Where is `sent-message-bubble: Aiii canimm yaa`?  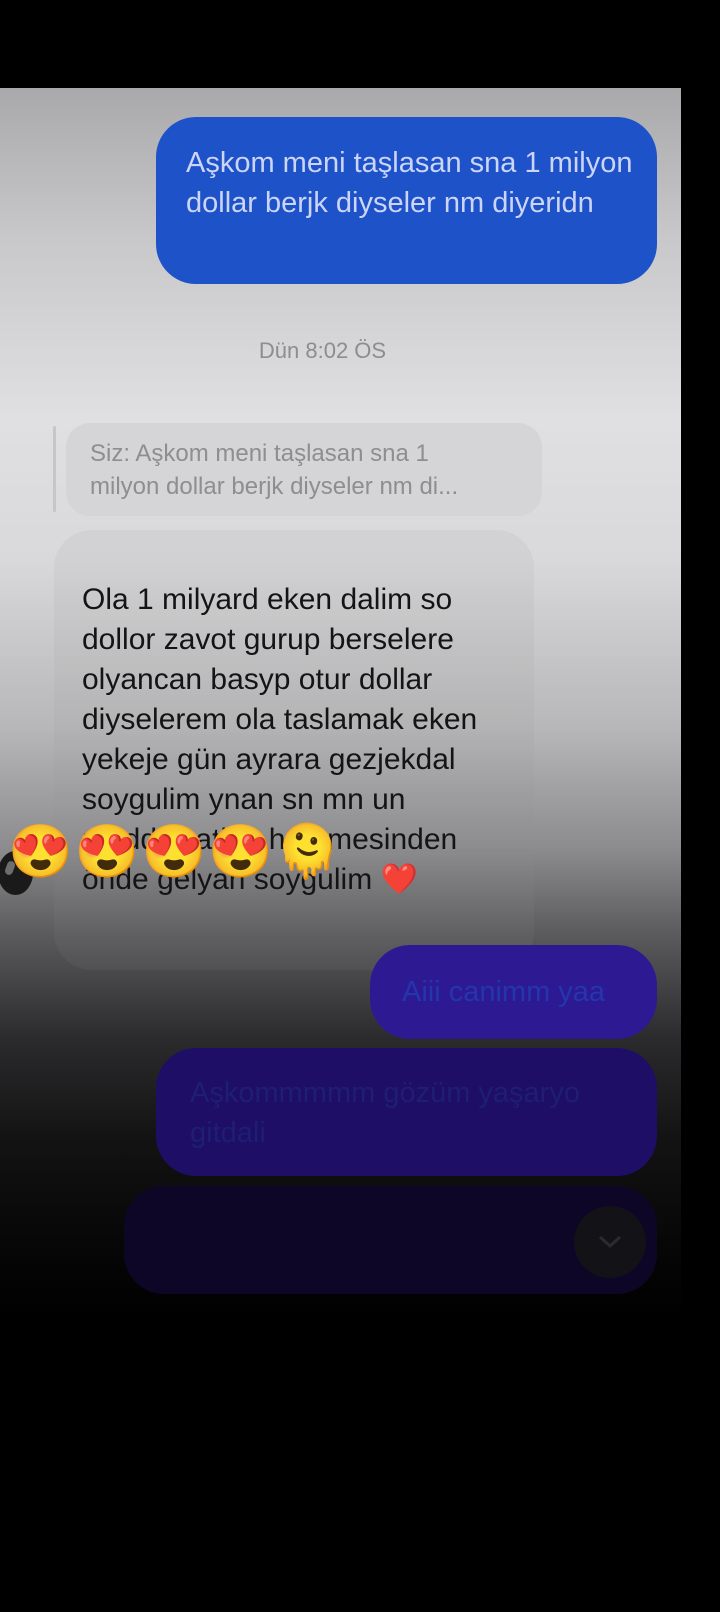
sent-message-bubble: Aiii canimm yaa is located at coordinates (513, 992).